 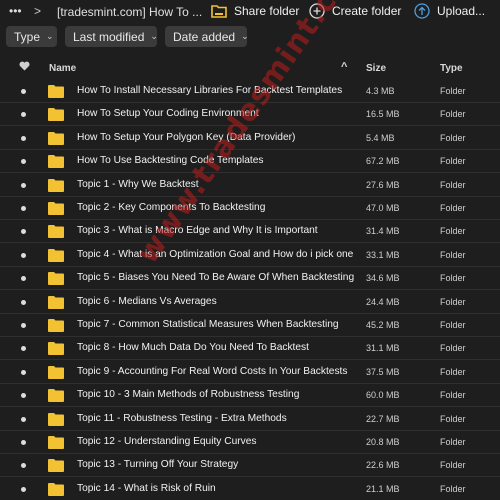 What do you see at coordinates (217, 207) in the screenshot?
I see `row-name: Topic 2 - Key Components To Backtesting` at bounding box center [217, 207].